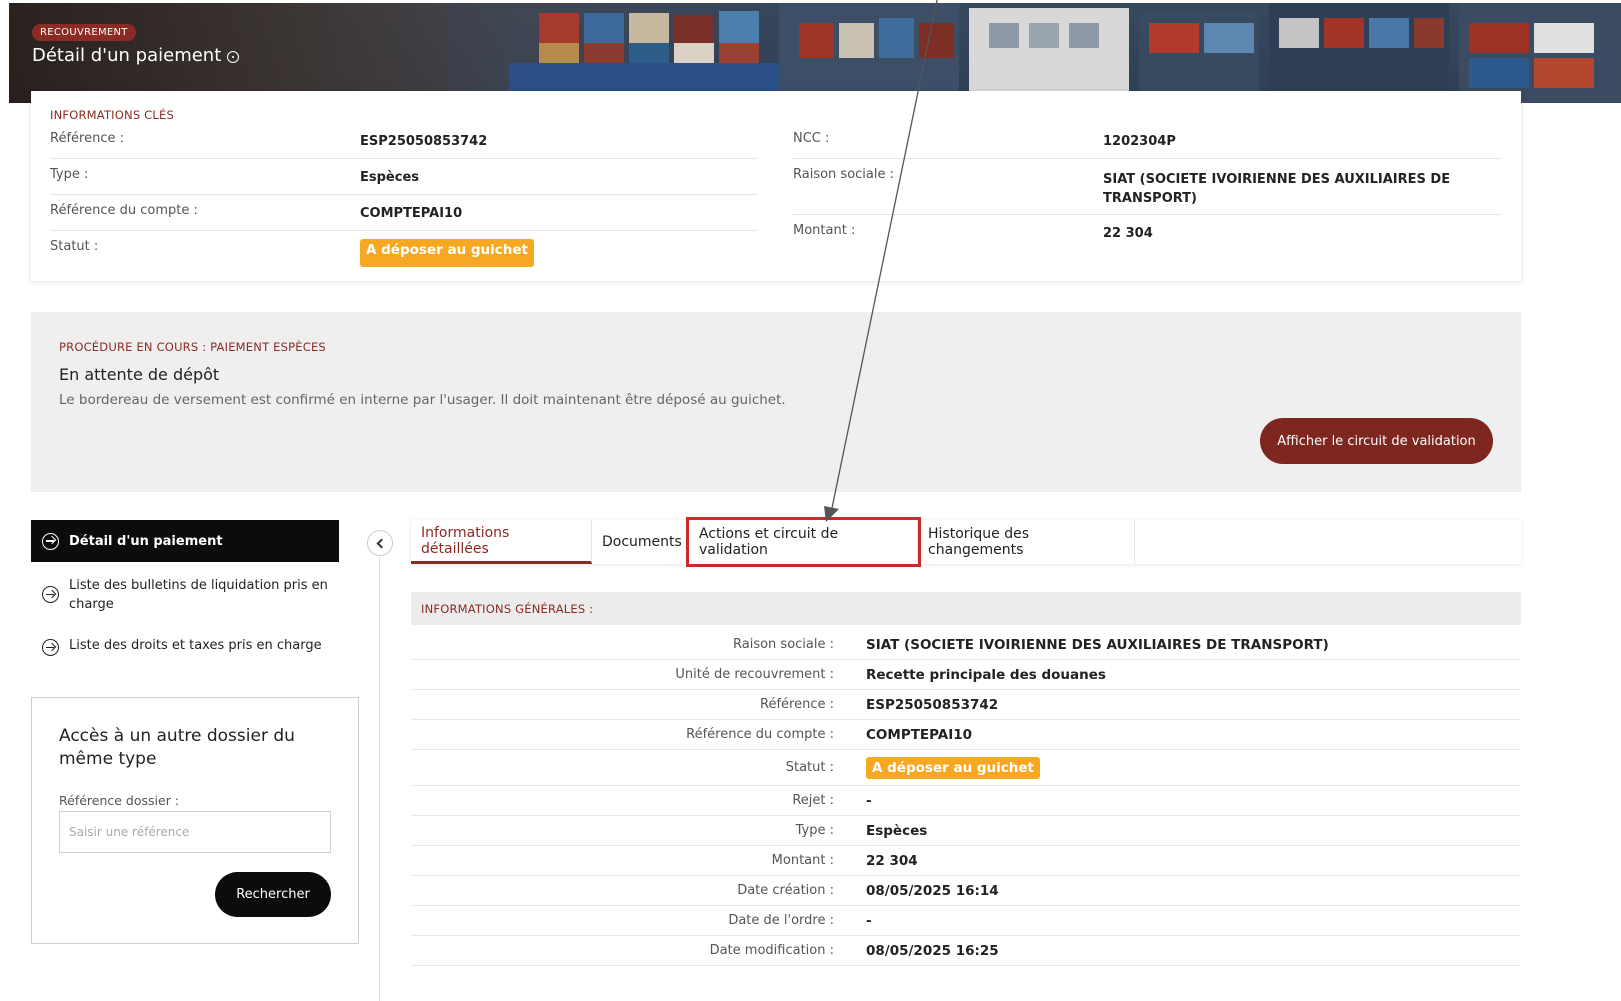 This screenshot has width=1621, height=1001. I want to click on page-title: Détail d'un paiement, so click(136, 55).